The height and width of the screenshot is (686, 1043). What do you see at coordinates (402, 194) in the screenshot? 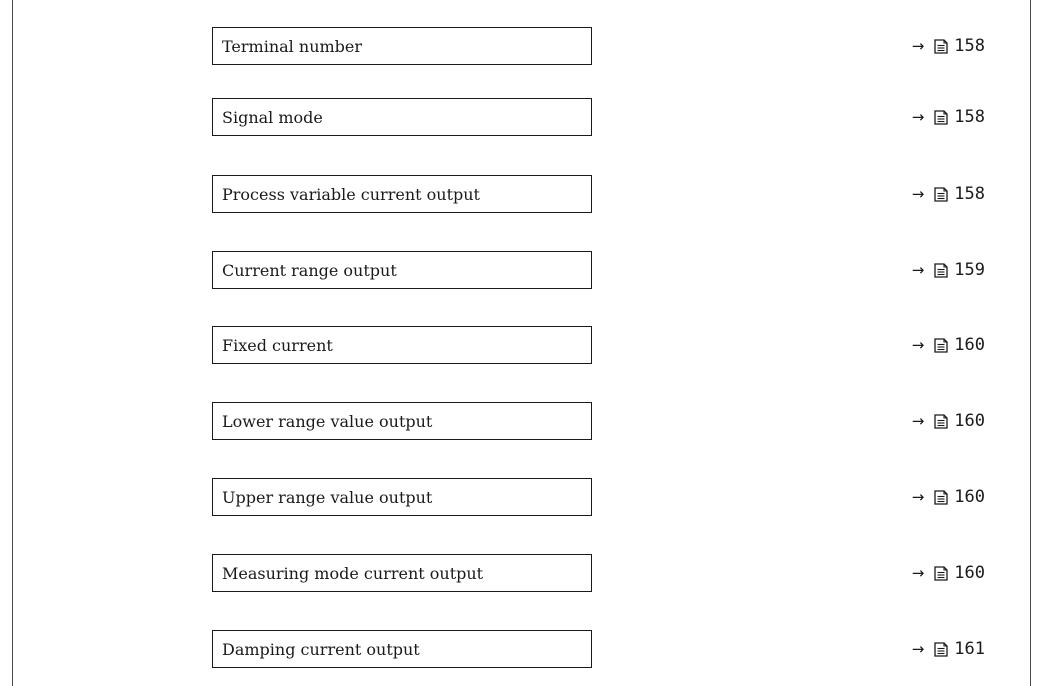
I see `parameter-box: Process variable current output` at bounding box center [402, 194].